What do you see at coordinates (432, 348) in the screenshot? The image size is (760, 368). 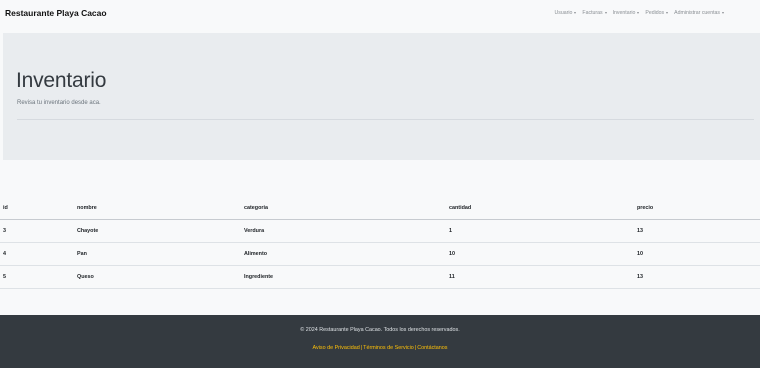 I see `contact-link: Contáctanos` at bounding box center [432, 348].